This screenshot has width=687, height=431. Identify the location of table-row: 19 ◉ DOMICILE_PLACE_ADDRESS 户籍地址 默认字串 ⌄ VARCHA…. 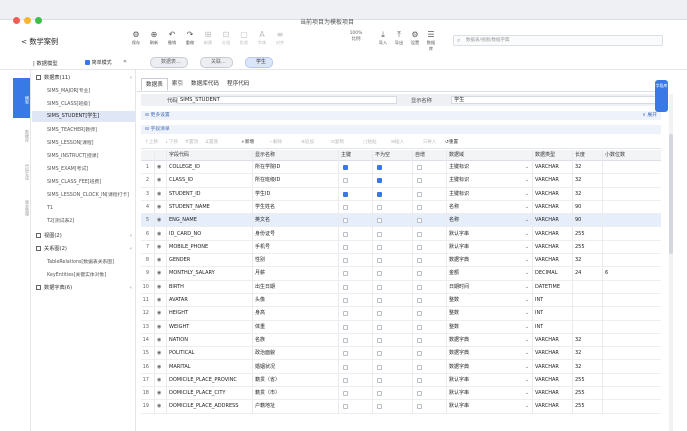
(401, 407).